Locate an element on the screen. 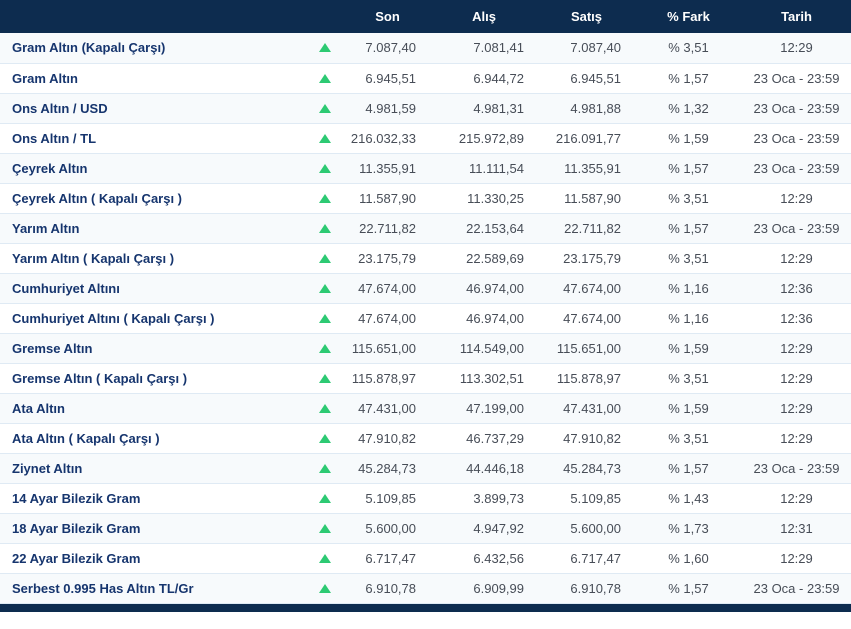 Image resolution: width=851 pixels, height=629 pixels. son-value: 22.711,82 is located at coordinates (387, 228).